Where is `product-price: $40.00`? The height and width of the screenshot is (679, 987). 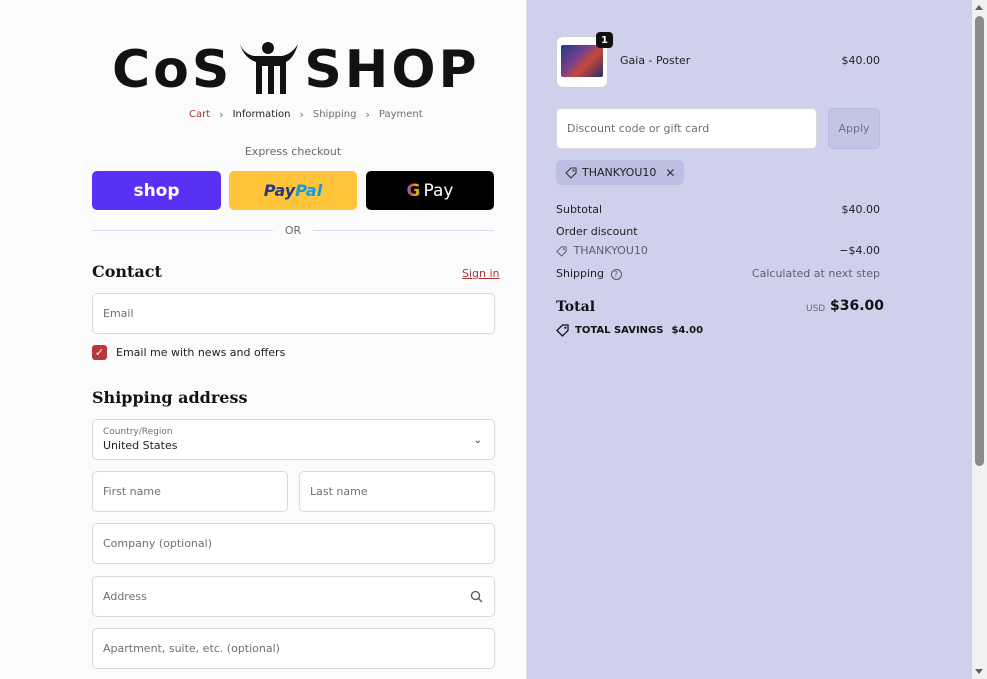 product-price: $40.00 is located at coordinates (861, 60).